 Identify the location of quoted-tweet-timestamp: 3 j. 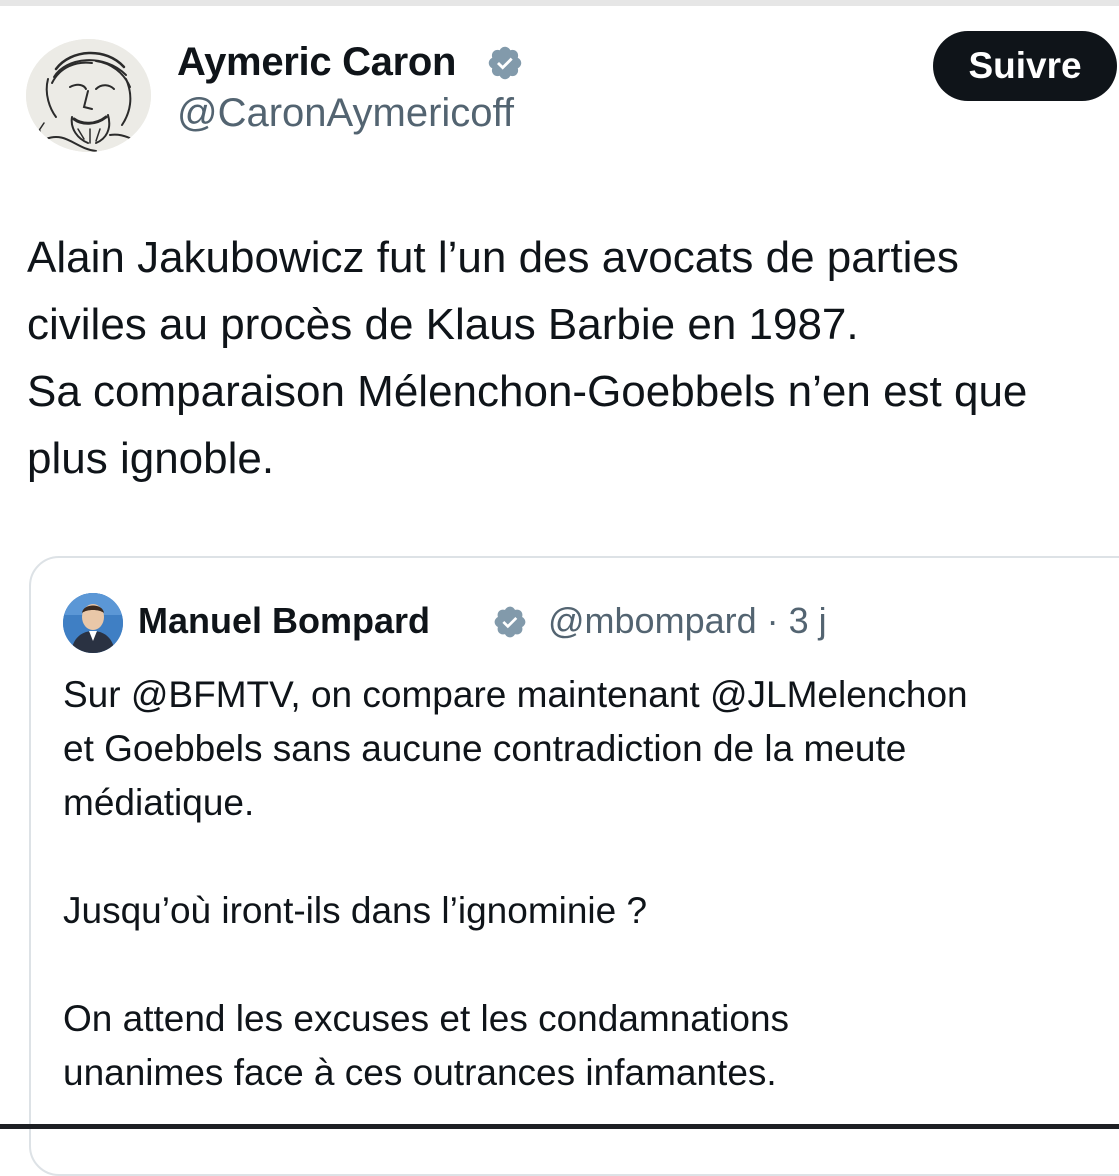
(808, 620).